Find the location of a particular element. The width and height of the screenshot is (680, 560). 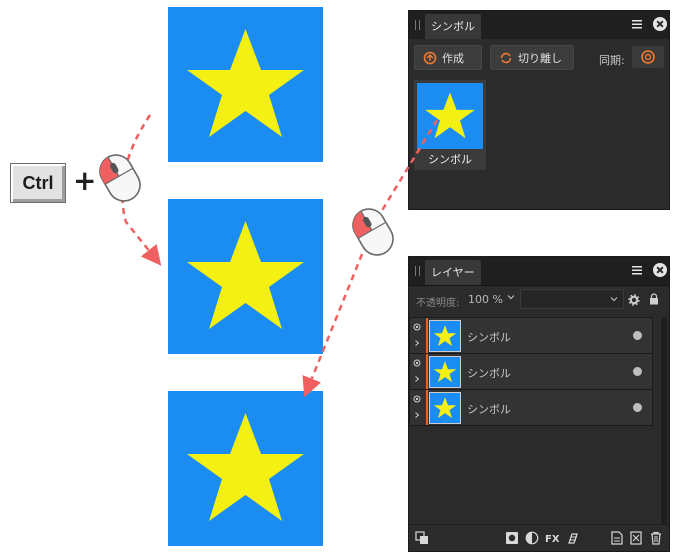

ctrl-key: Ctrl is located at coordinates (38, 183).